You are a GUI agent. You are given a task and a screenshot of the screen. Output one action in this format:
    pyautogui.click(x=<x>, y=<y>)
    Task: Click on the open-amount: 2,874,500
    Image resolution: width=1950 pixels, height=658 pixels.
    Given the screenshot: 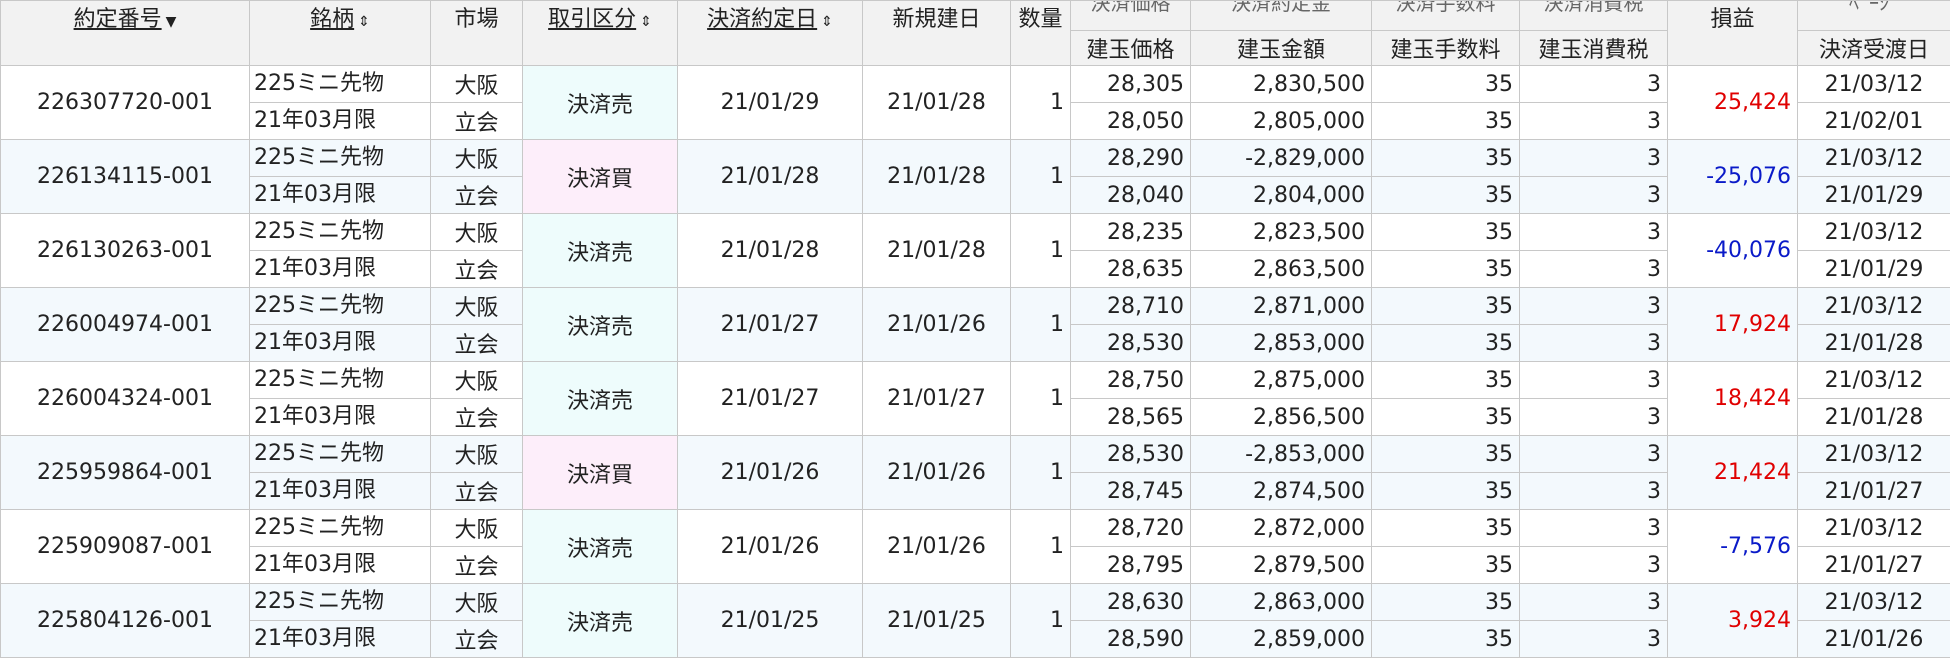 What is the action you would take?
    pyautogui.click(x=1281, y=491)
    